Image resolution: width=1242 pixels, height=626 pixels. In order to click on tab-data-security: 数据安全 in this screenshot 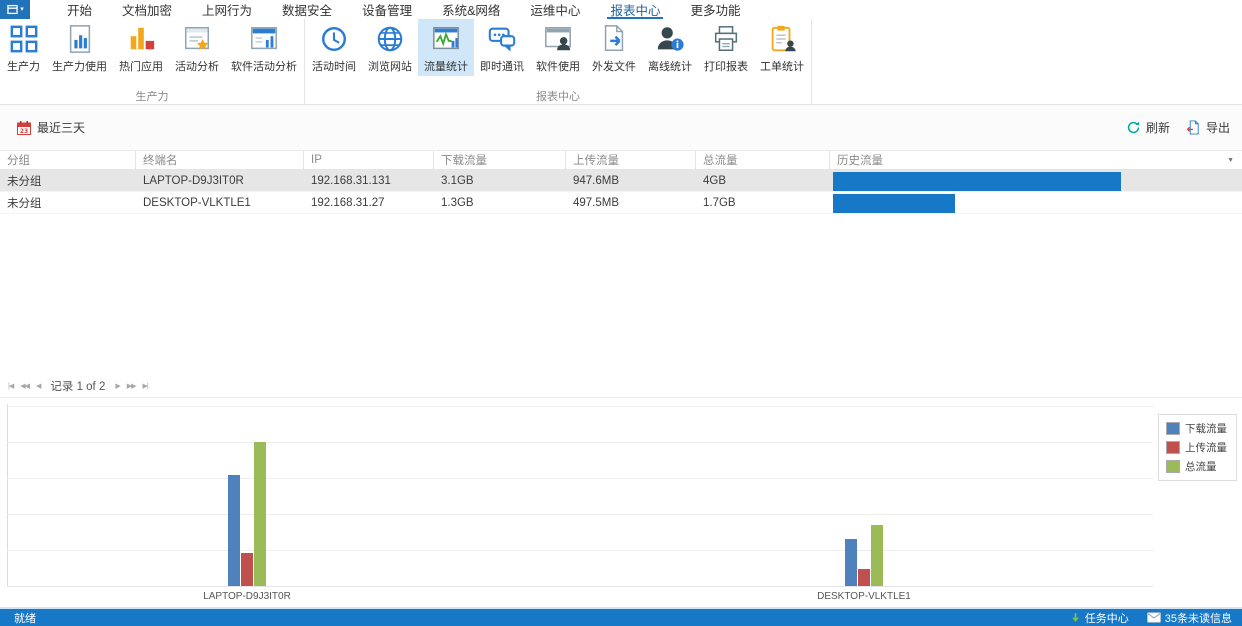, I will do `click(307, 9)`.